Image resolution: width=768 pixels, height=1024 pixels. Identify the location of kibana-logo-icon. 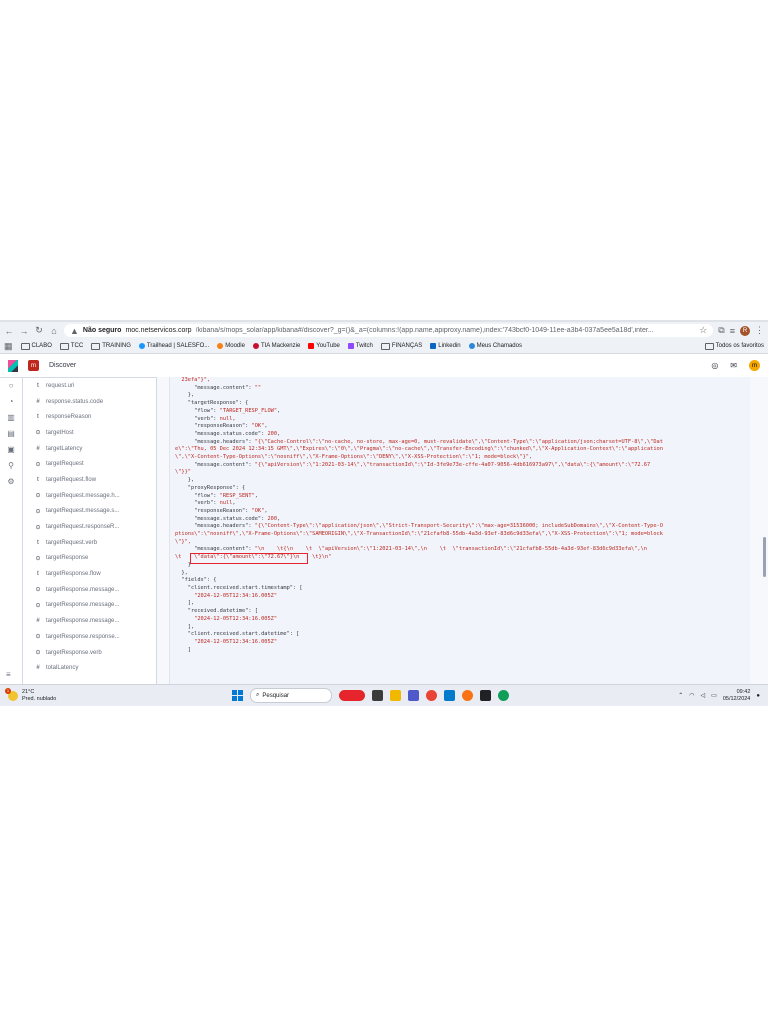
(13, 365).